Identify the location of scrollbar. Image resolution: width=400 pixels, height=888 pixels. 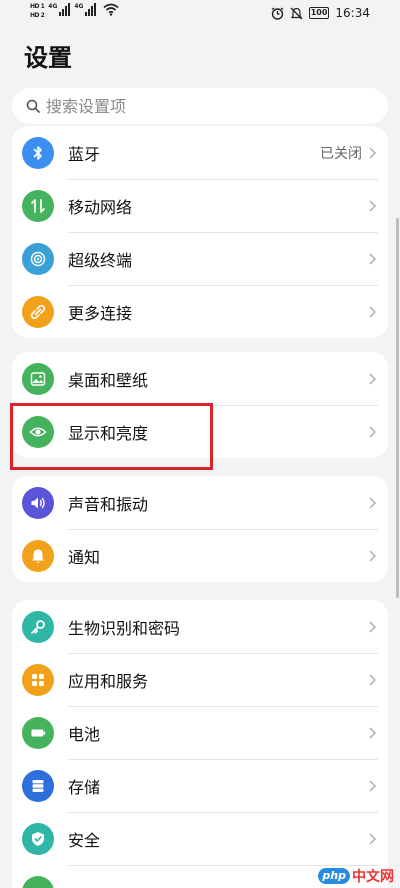
(397, 408).